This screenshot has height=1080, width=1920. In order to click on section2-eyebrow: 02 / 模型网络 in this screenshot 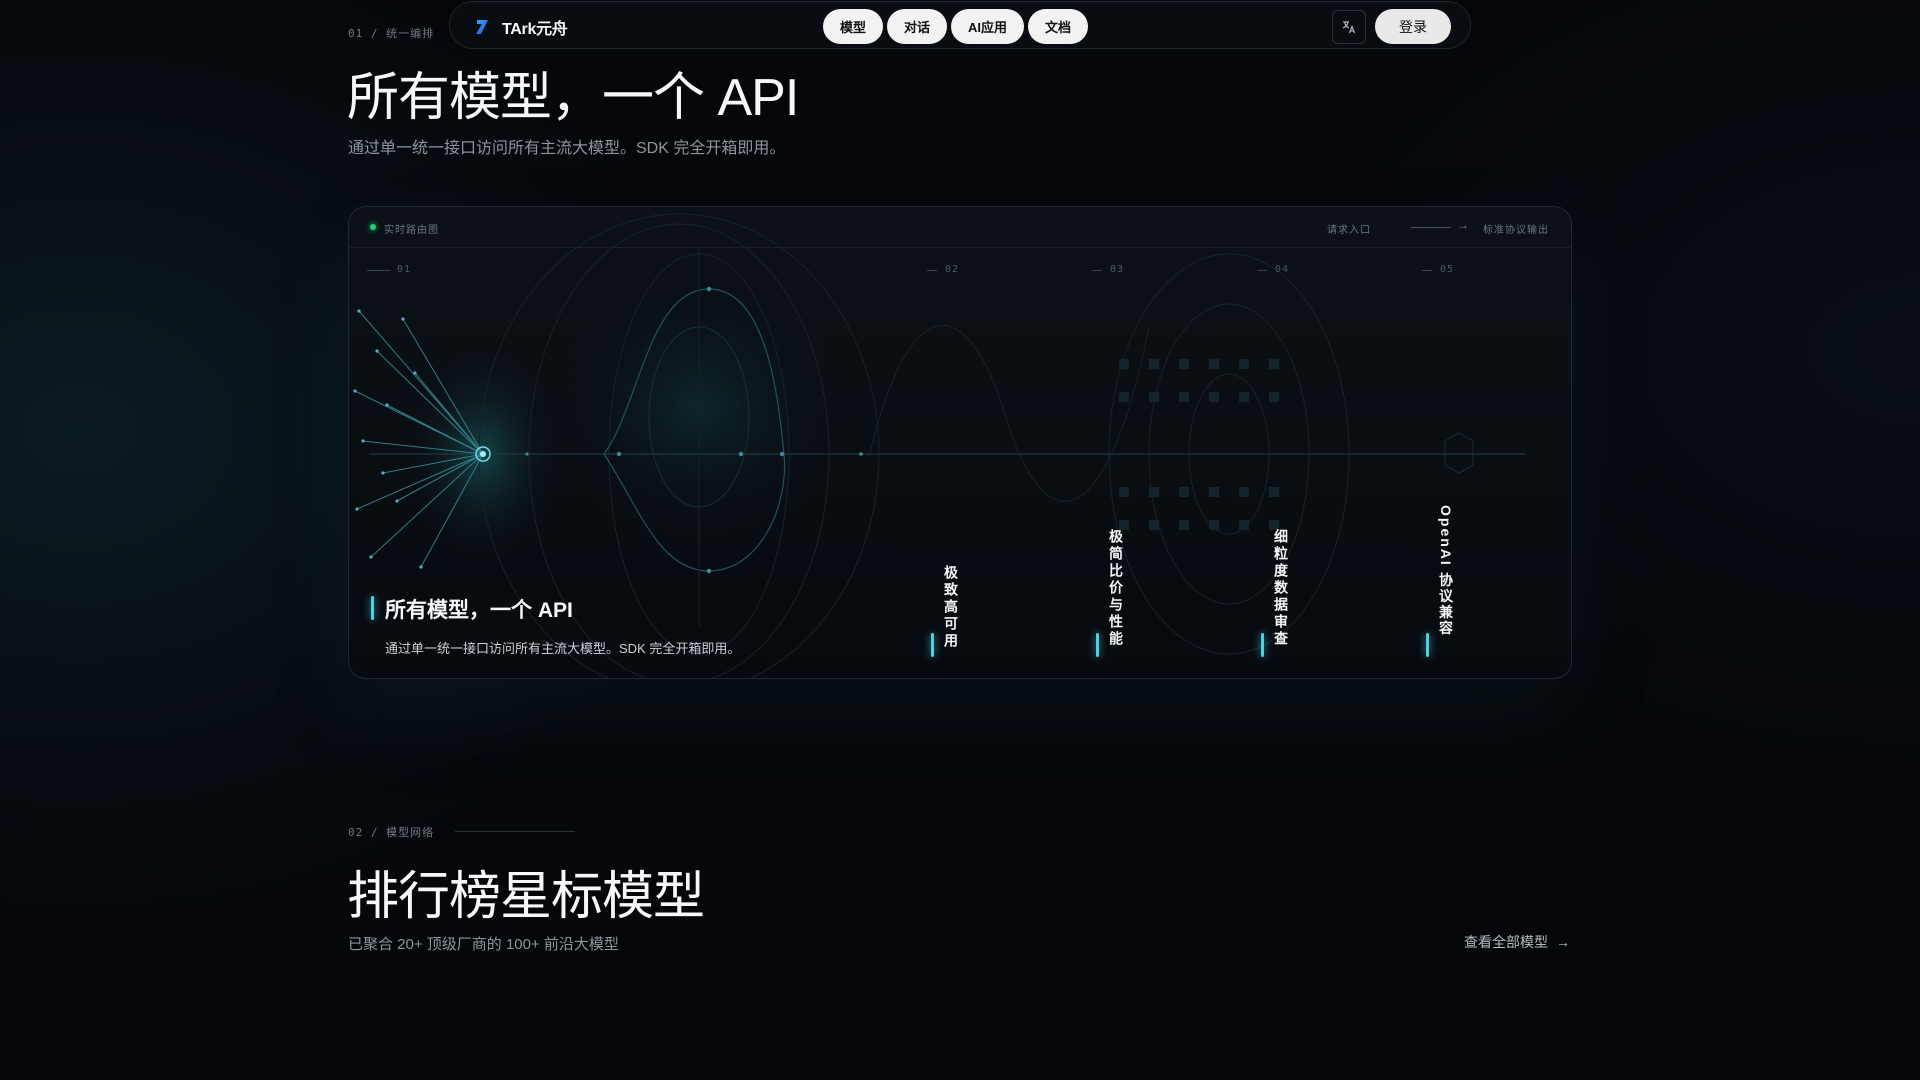, I will do `click(391, 832)`.